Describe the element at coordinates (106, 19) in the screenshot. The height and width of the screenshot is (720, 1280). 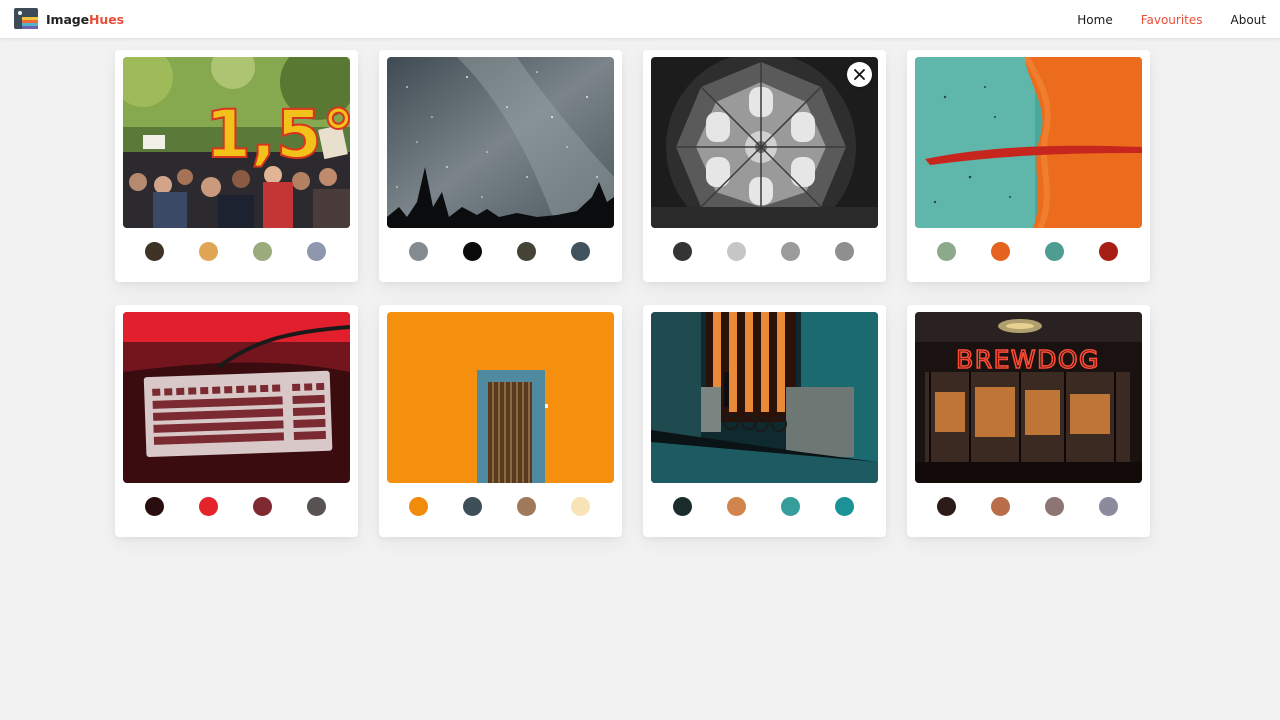
I see `app-name-accent: Hues` at that location.